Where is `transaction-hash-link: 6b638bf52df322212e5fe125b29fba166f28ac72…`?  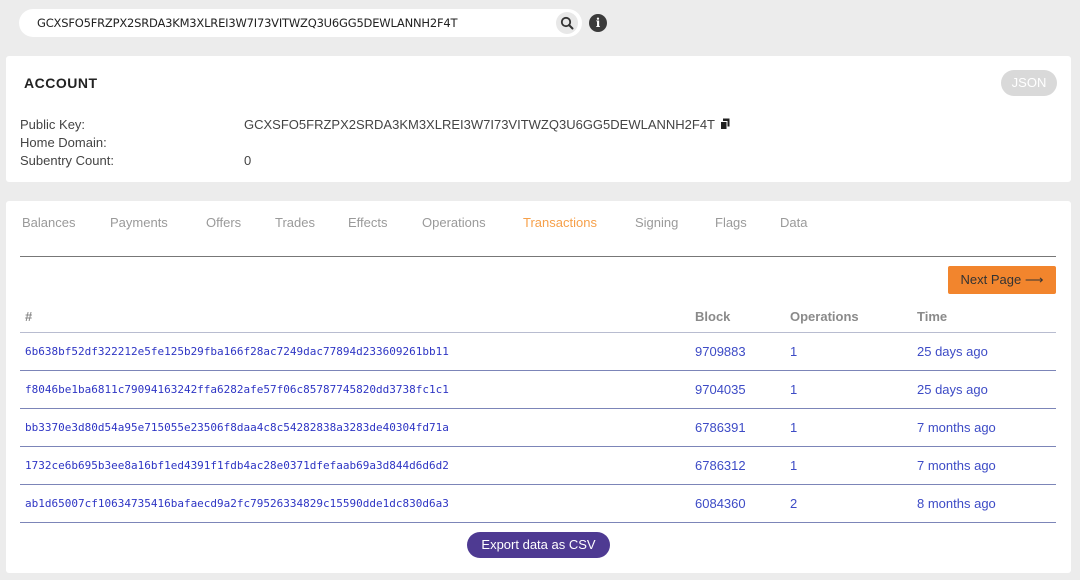
transaction-hash-link: 6b638bf52df322212e5fe125b29fba166f28ac72… is located at coordinates (355, 351).